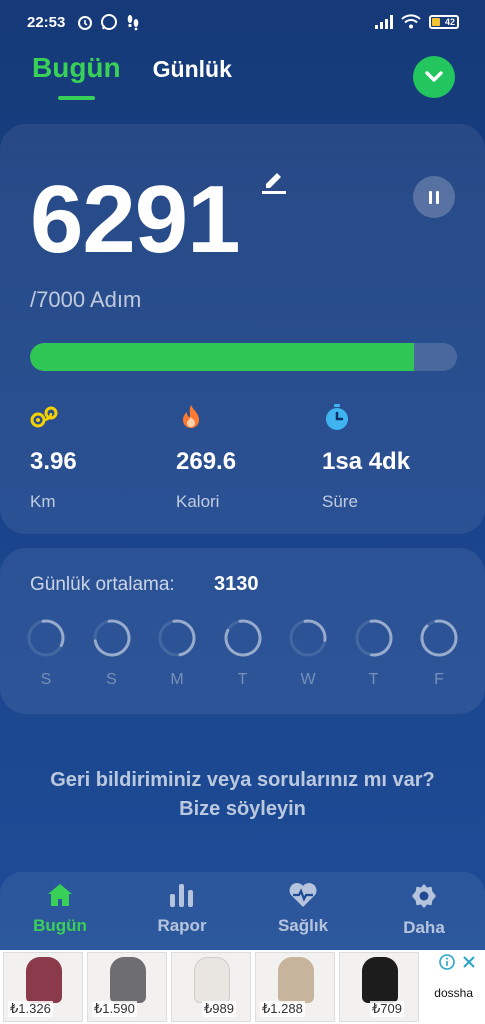  I want to click on alarm-icon, so click(85, 23).